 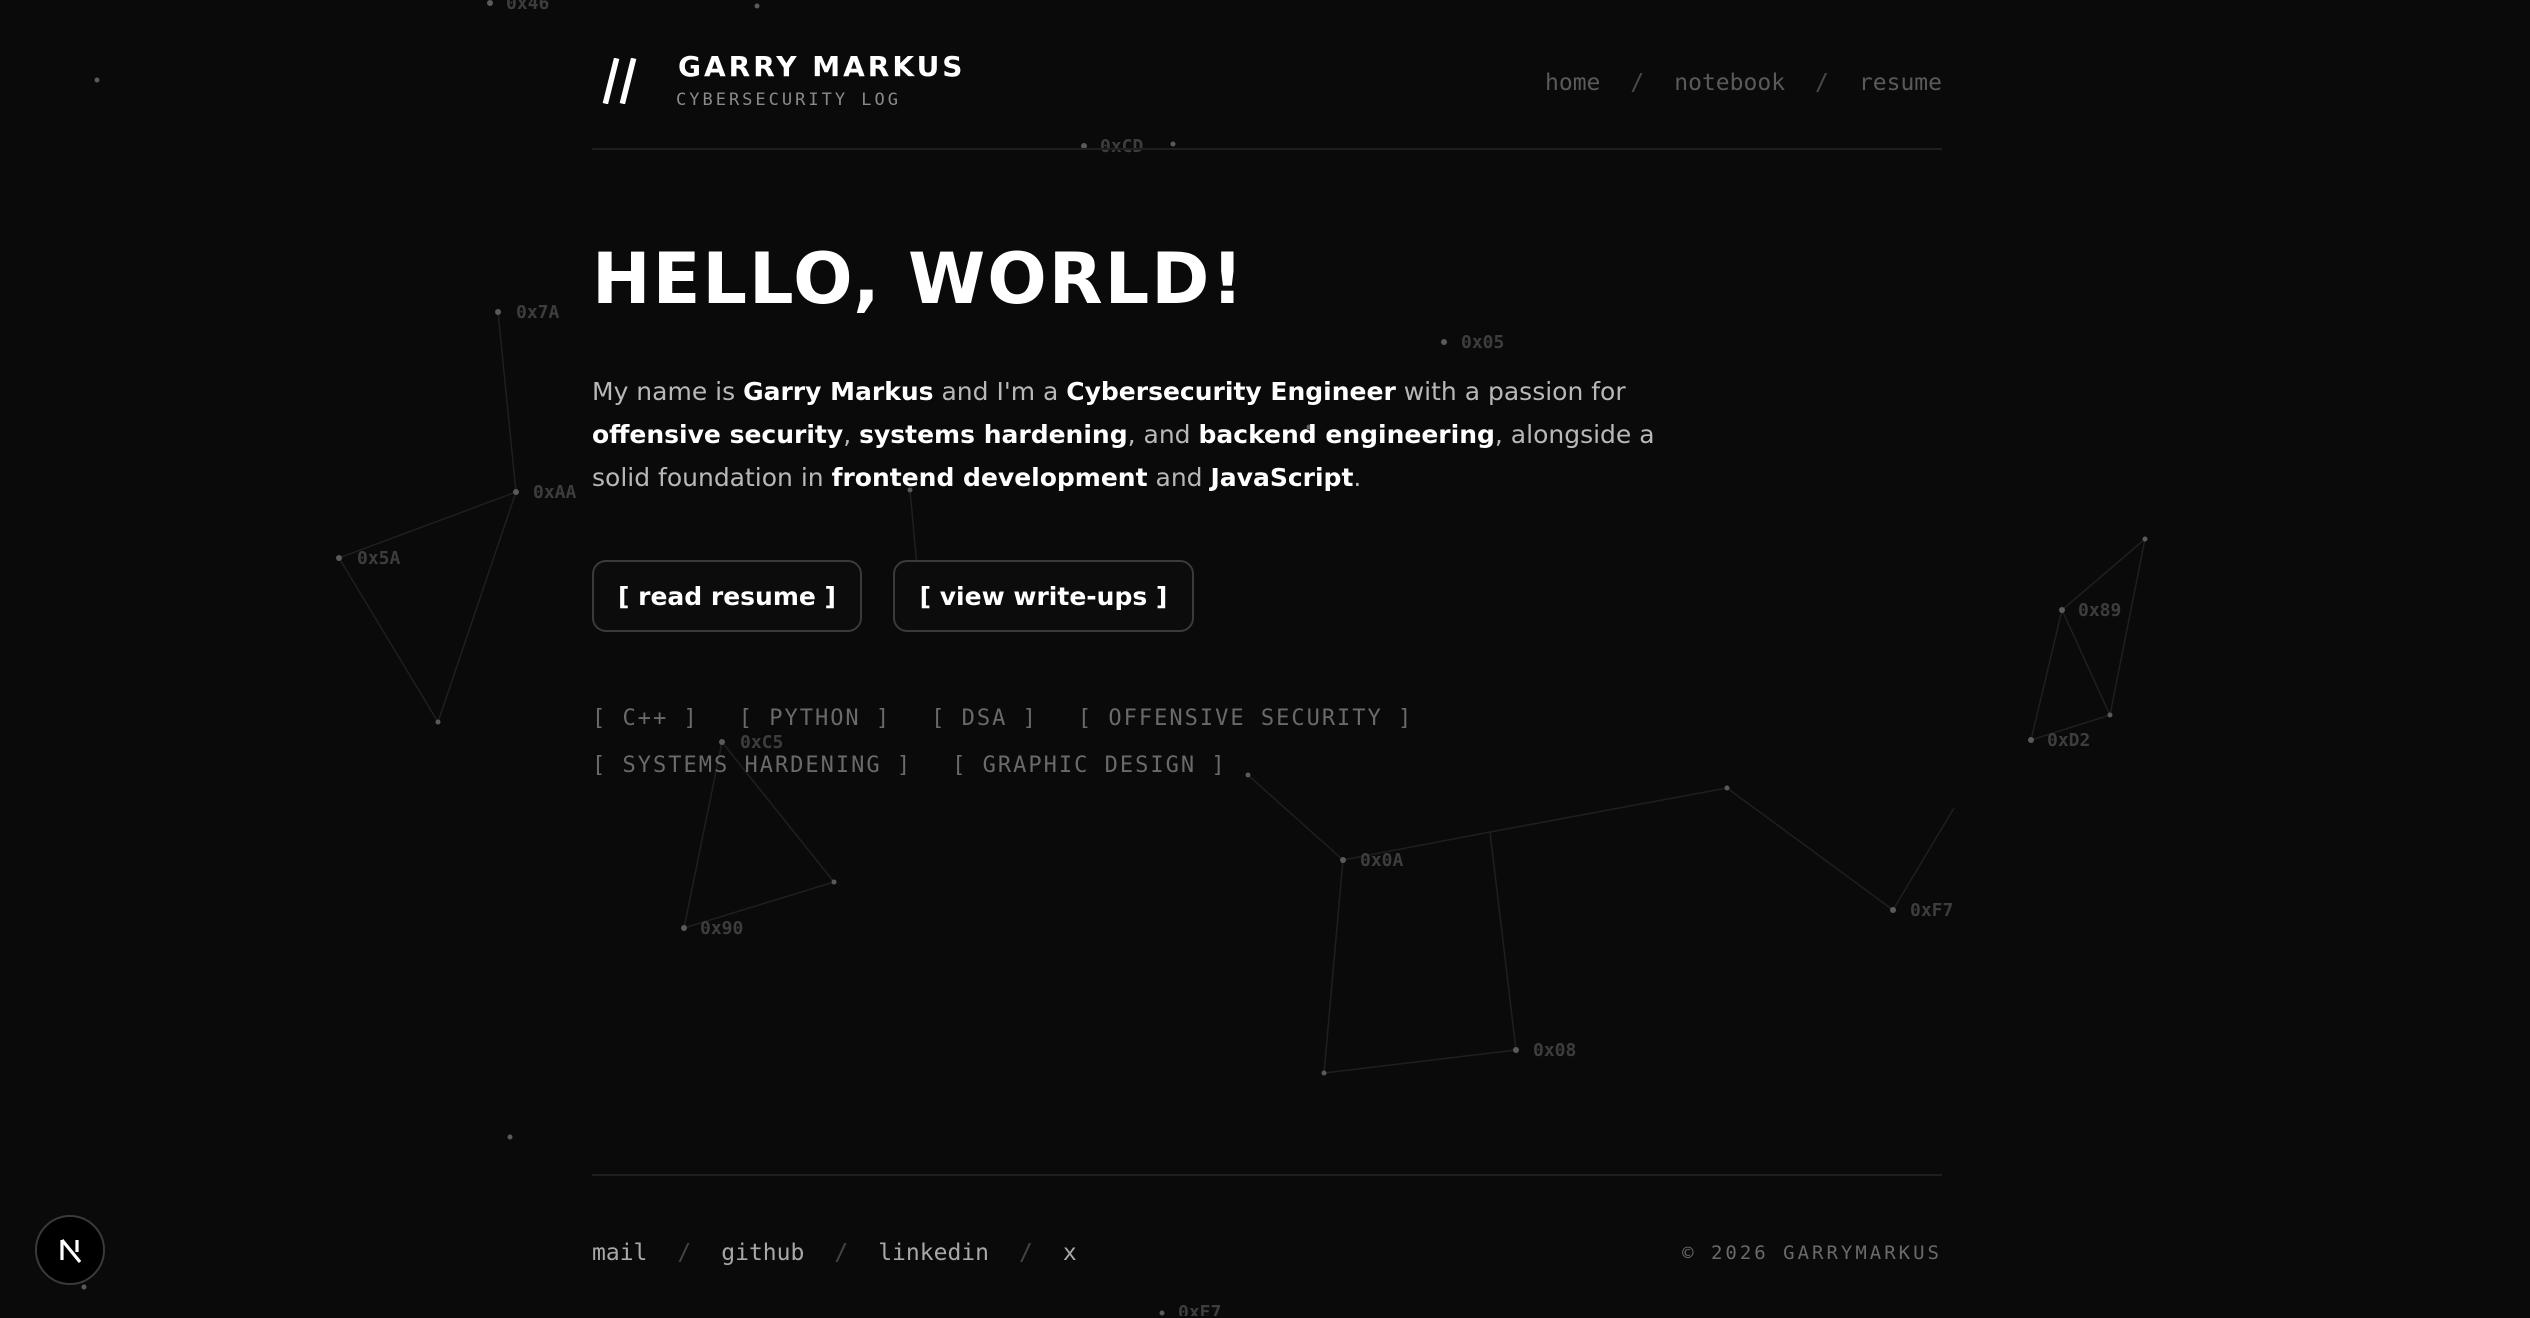 What do you see at coordinates (821, 66) in the screenshot?
I see `brand-title: GARRY MARKUS` at bounding box center [821, 66].